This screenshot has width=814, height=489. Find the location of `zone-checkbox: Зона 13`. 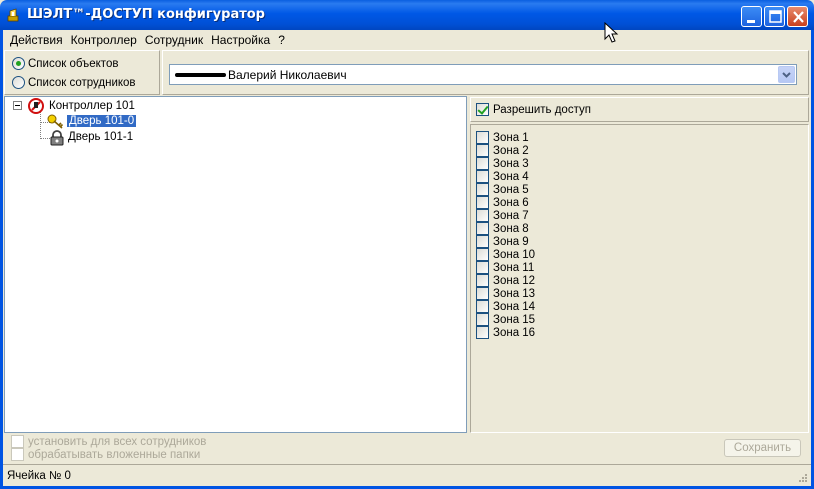

zone-checkbox: Зона 13 is located at coordinates (505, 293).